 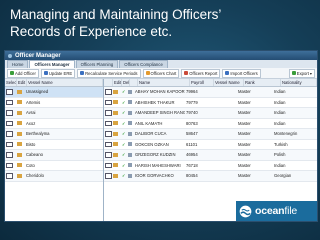 I want to click on vessel-row: Bisto, so click(x=54, y=145).